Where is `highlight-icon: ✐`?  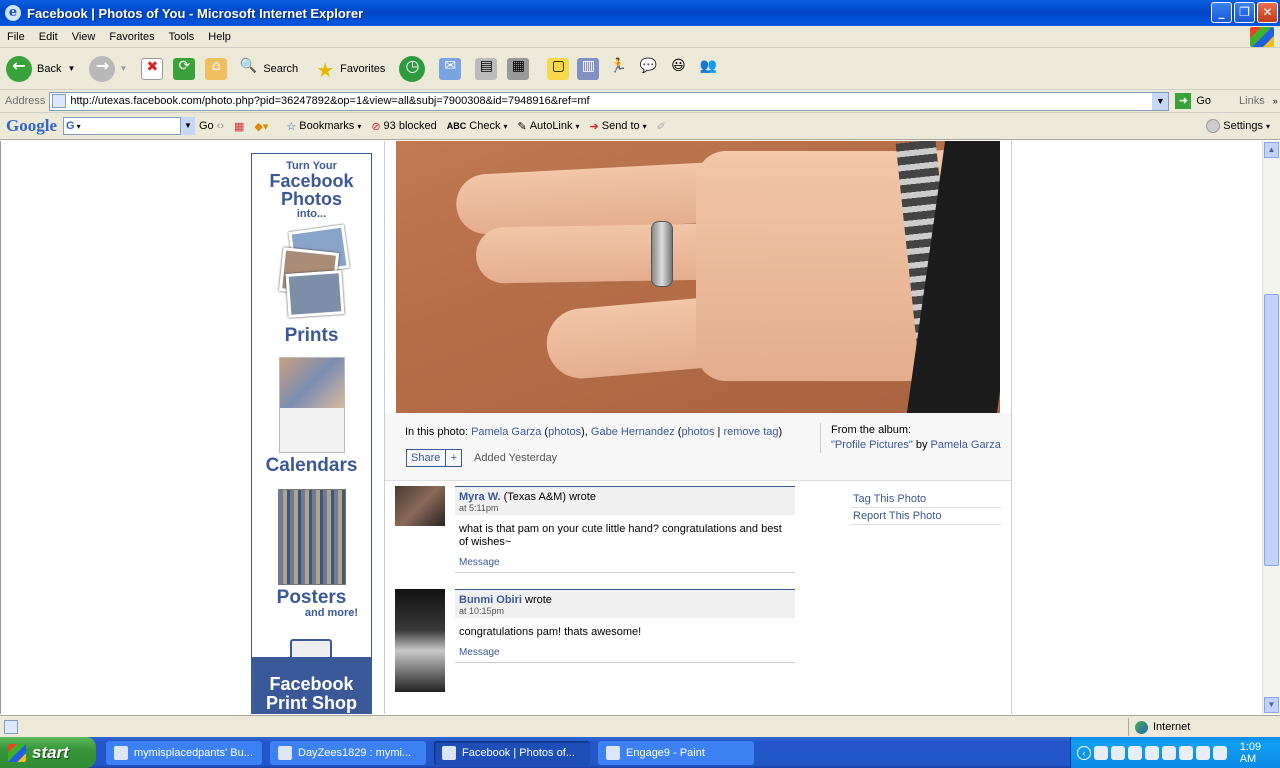 highlight-icon: ✐ is located at coordinates (661, 126).